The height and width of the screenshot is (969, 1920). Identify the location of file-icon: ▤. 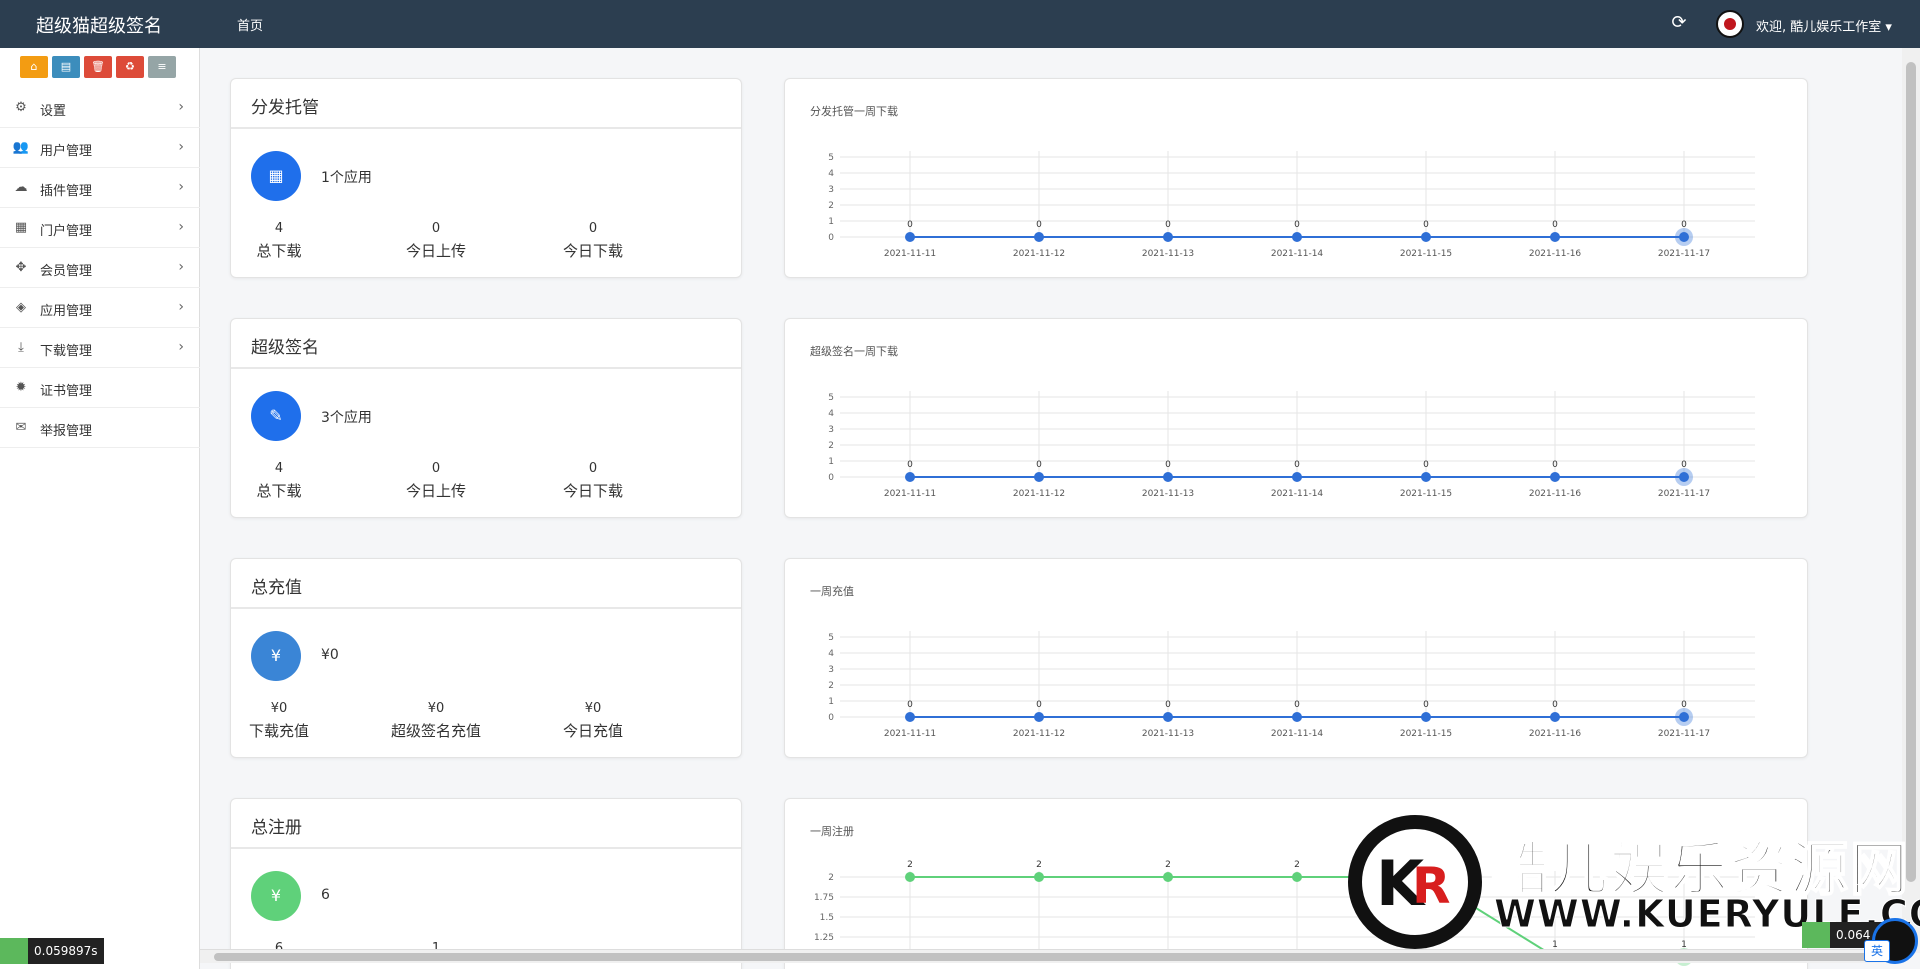
(66, 67).